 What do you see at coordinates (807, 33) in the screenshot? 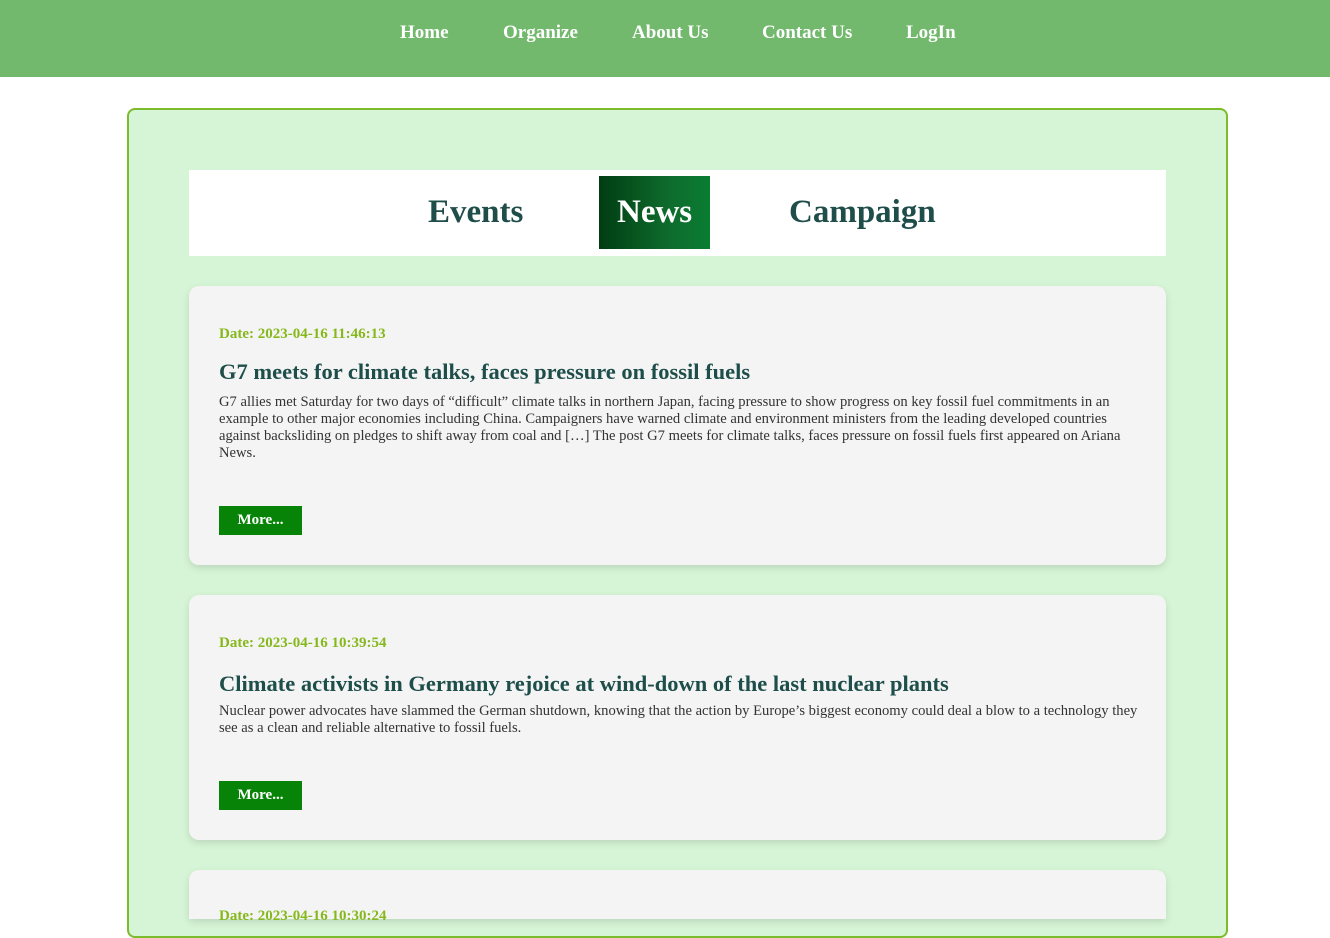
I see `nav-contact-us-link: Contact Us` at bounding box center [807, 33].